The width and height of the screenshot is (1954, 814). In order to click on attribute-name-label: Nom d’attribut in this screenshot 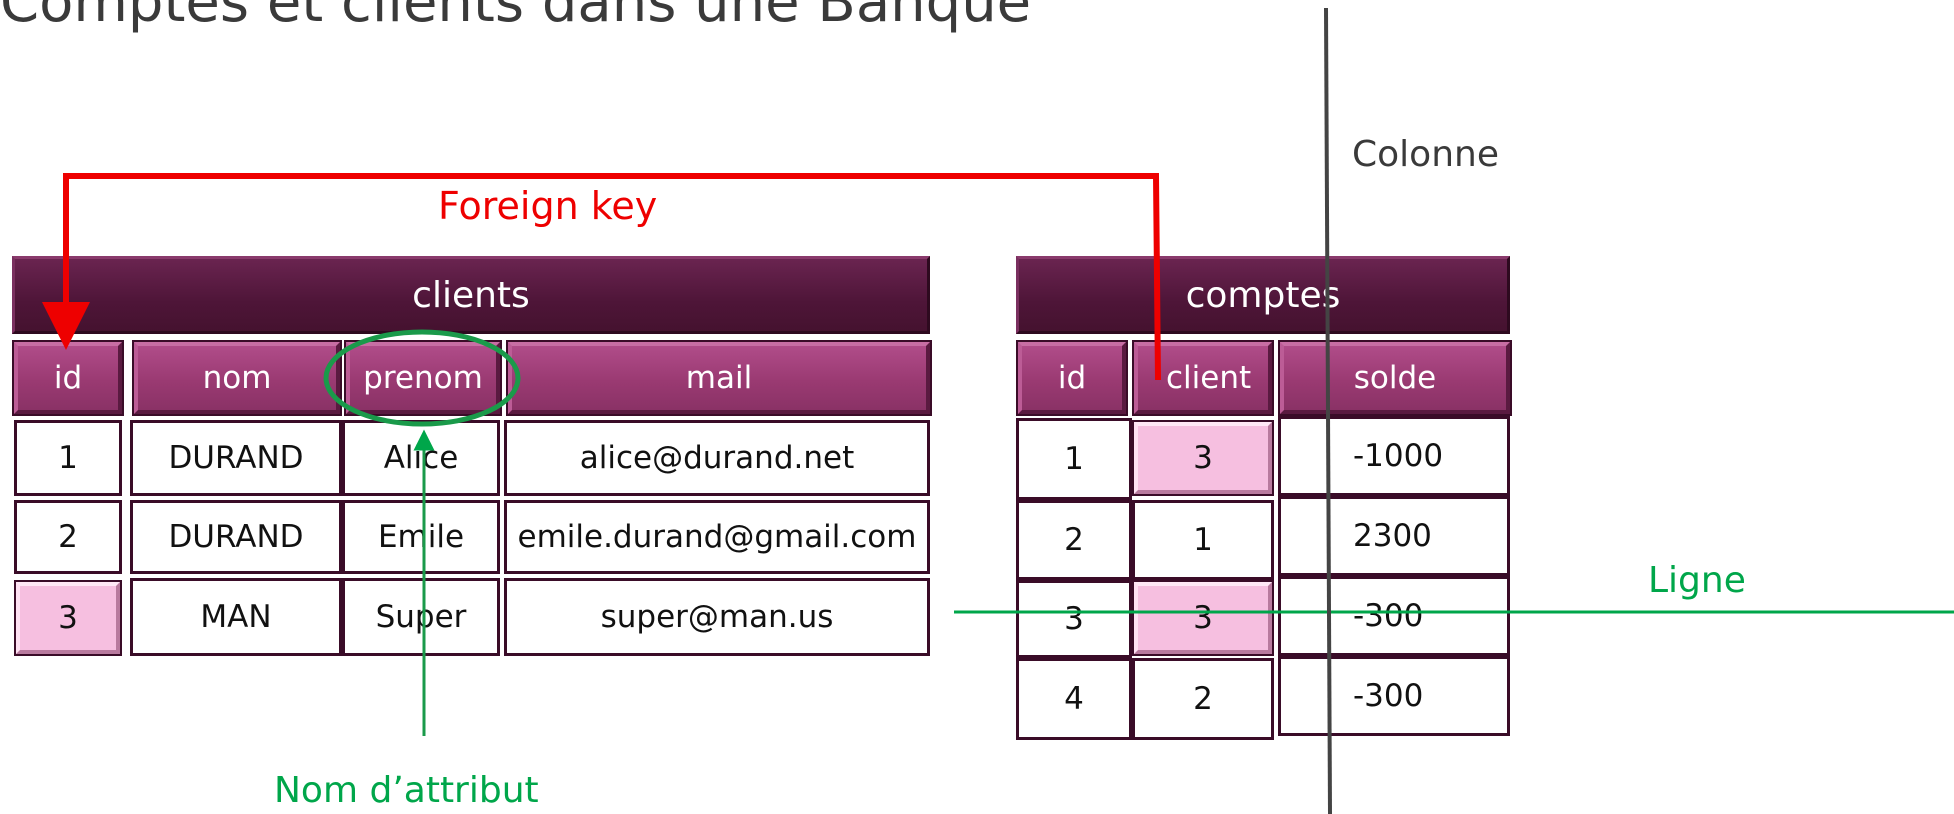, I will do `click(406, 790)`.